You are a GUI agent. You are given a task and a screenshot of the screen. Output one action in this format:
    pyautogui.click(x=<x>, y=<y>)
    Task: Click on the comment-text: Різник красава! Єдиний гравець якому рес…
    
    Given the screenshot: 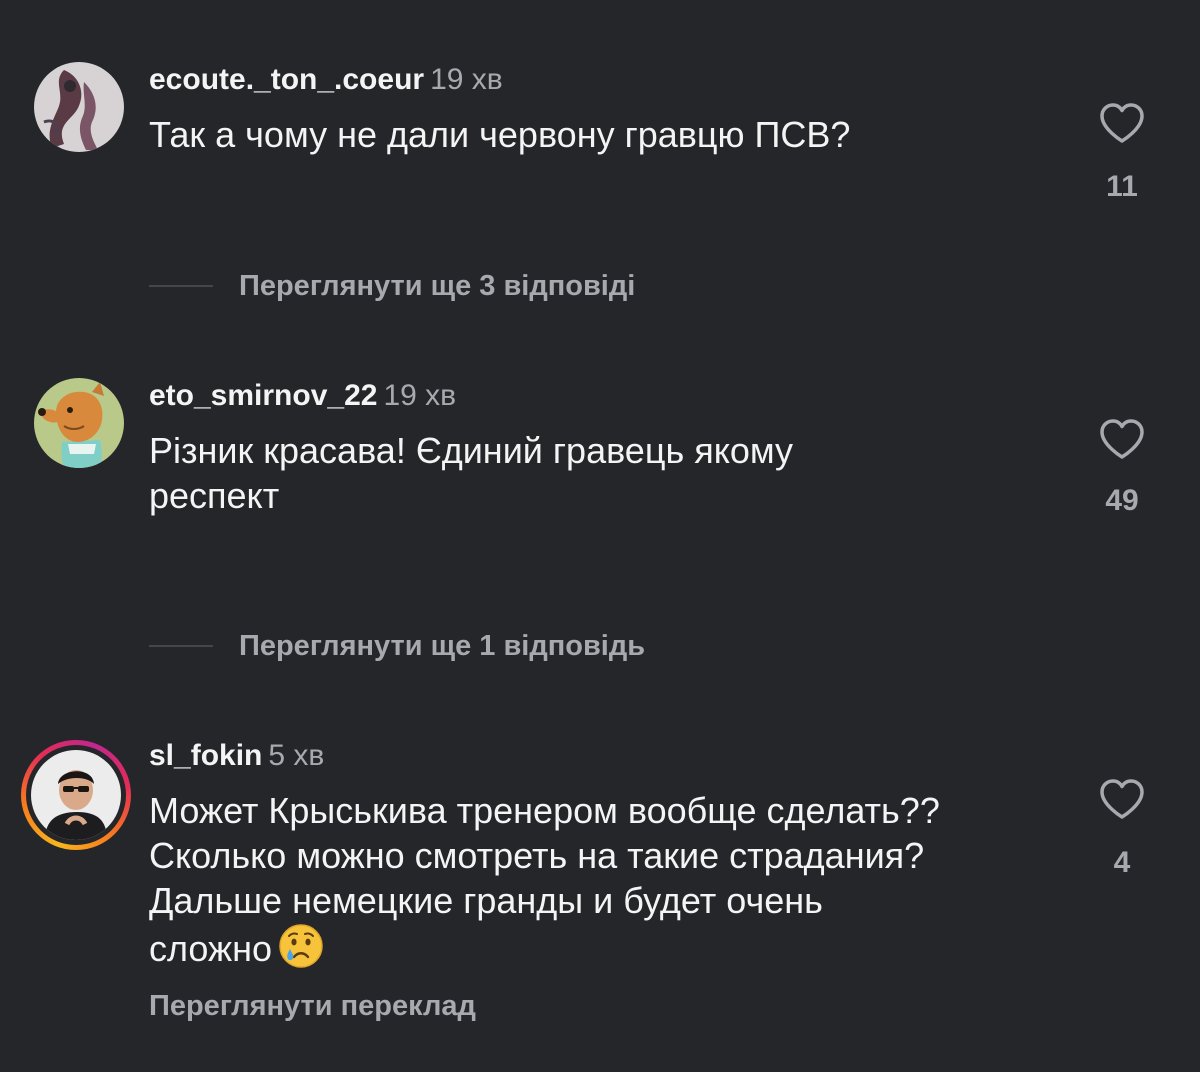 What is the action you would take?
    pyautogui.click(x=609, y=473)
    